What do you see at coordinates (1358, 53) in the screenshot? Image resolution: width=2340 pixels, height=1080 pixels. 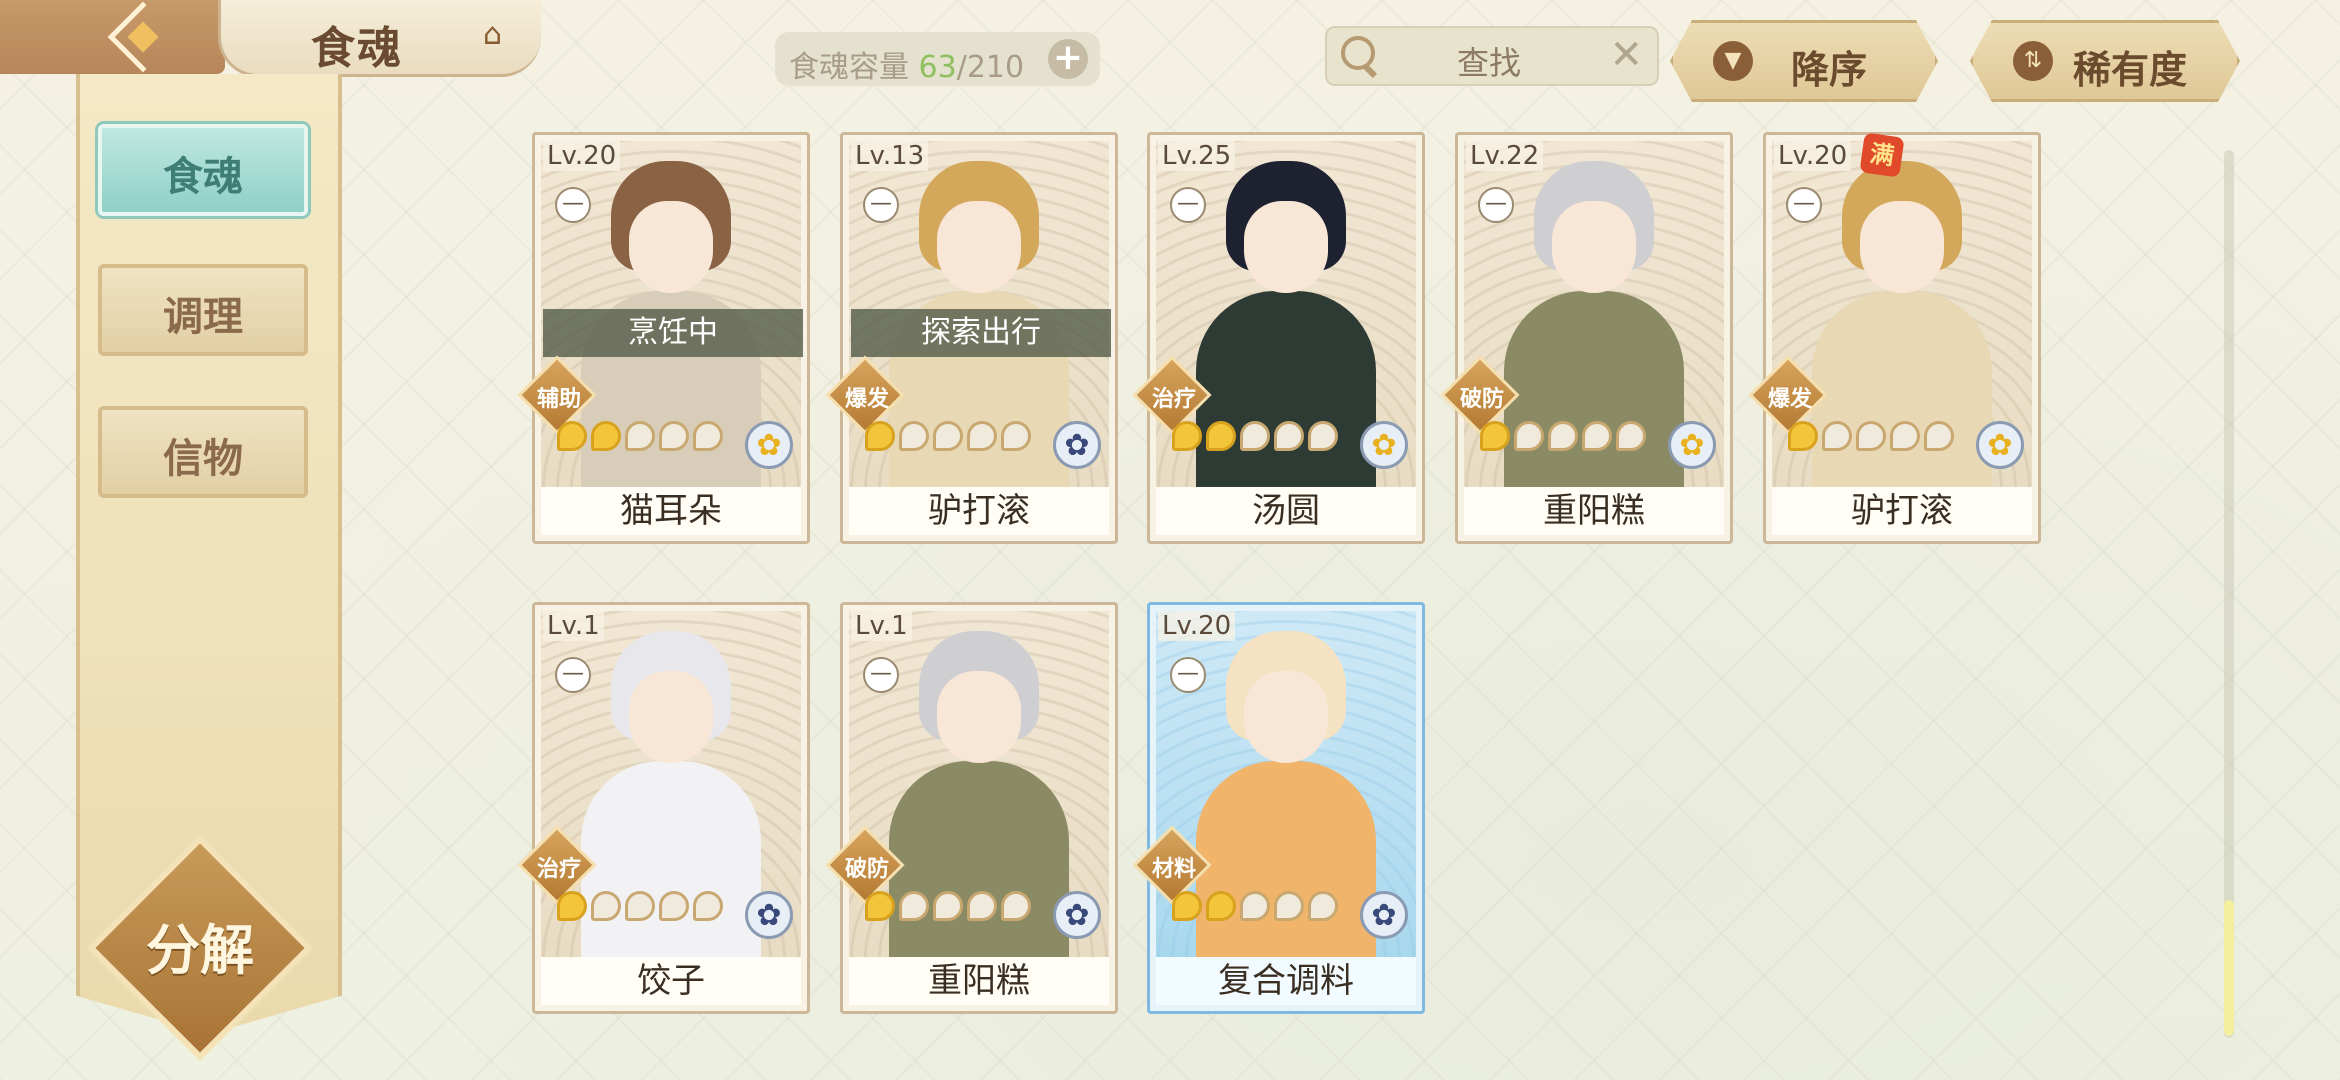 I see `search-icon` at bounding box center [1358, 53].